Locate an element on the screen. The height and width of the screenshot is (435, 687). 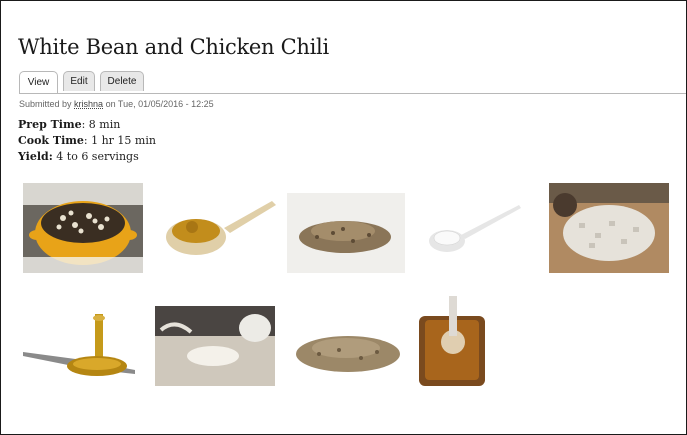
cook-time-row: Cook Time: 1 hr 15 min is located at coordinates (87, 141).